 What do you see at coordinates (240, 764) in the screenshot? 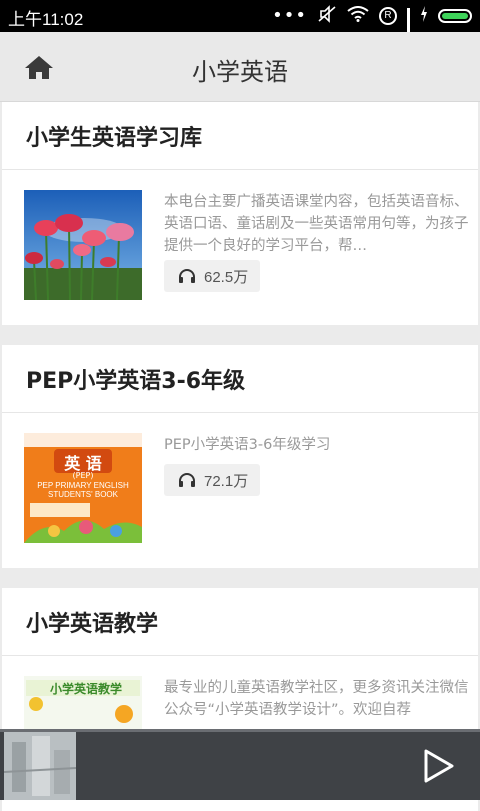
I see `mini-player` at bounding box center [240, 764].